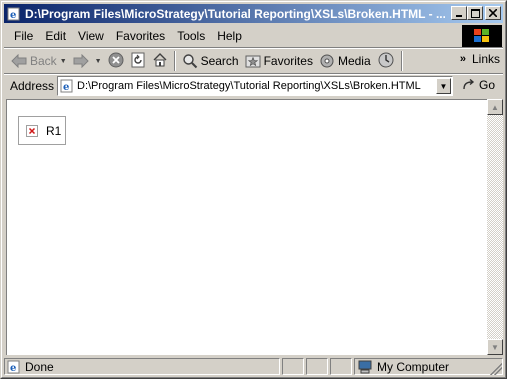  Describe the element at coordinates (443, 86) in the screenshot. I see `address-dropdown-icon: ▼` at that location.